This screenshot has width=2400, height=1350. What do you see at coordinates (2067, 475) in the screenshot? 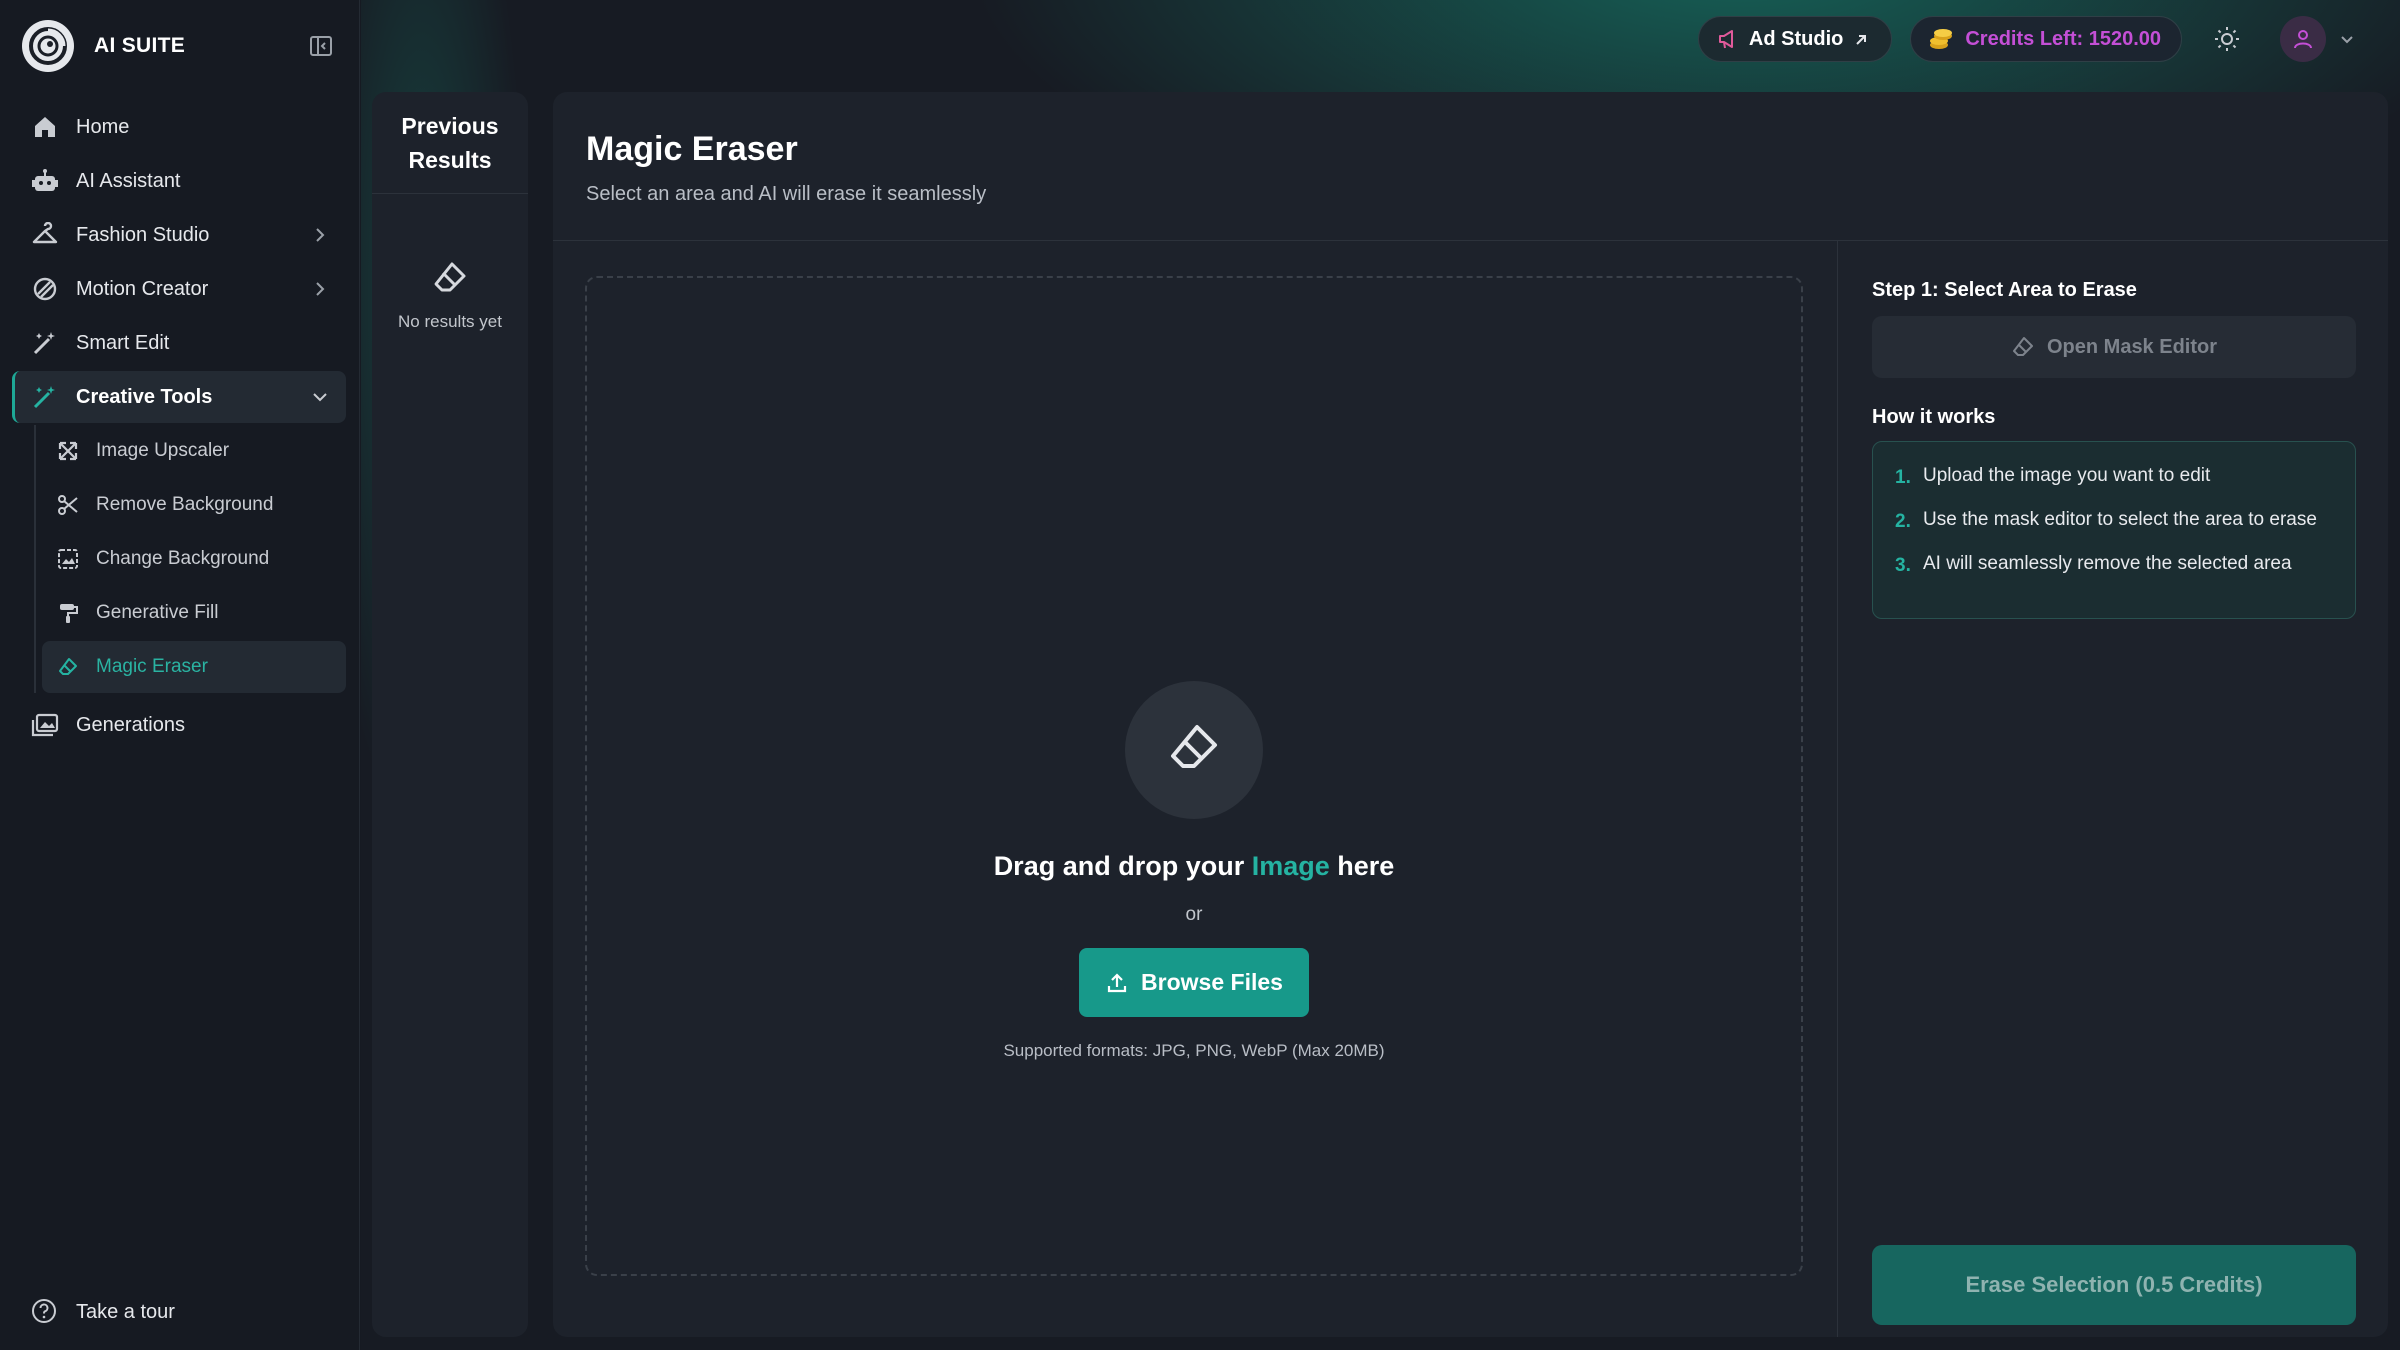
I see `step-text: Upload the image you want to edit` at bounding box center [2067, 475].